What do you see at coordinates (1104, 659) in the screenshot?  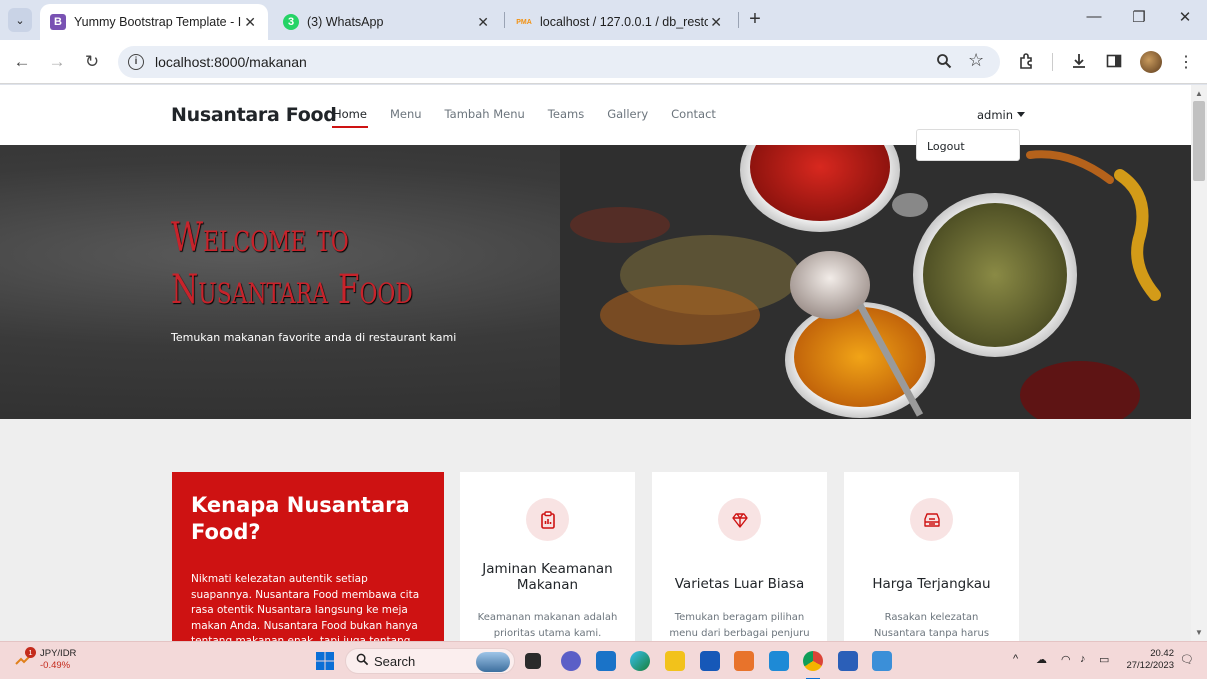 I see `battery-icon: ▭` at bounding box center [1104, 659].